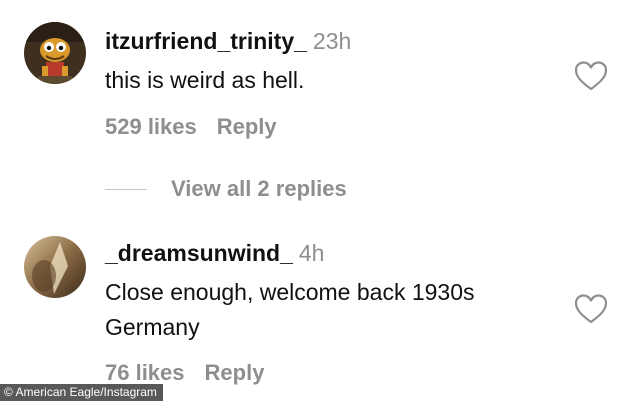 The height and width of the screenshot is (401, 634). Describe the element at coordinates (126, 189) in the screenshot. I see `divider-line` at that location.